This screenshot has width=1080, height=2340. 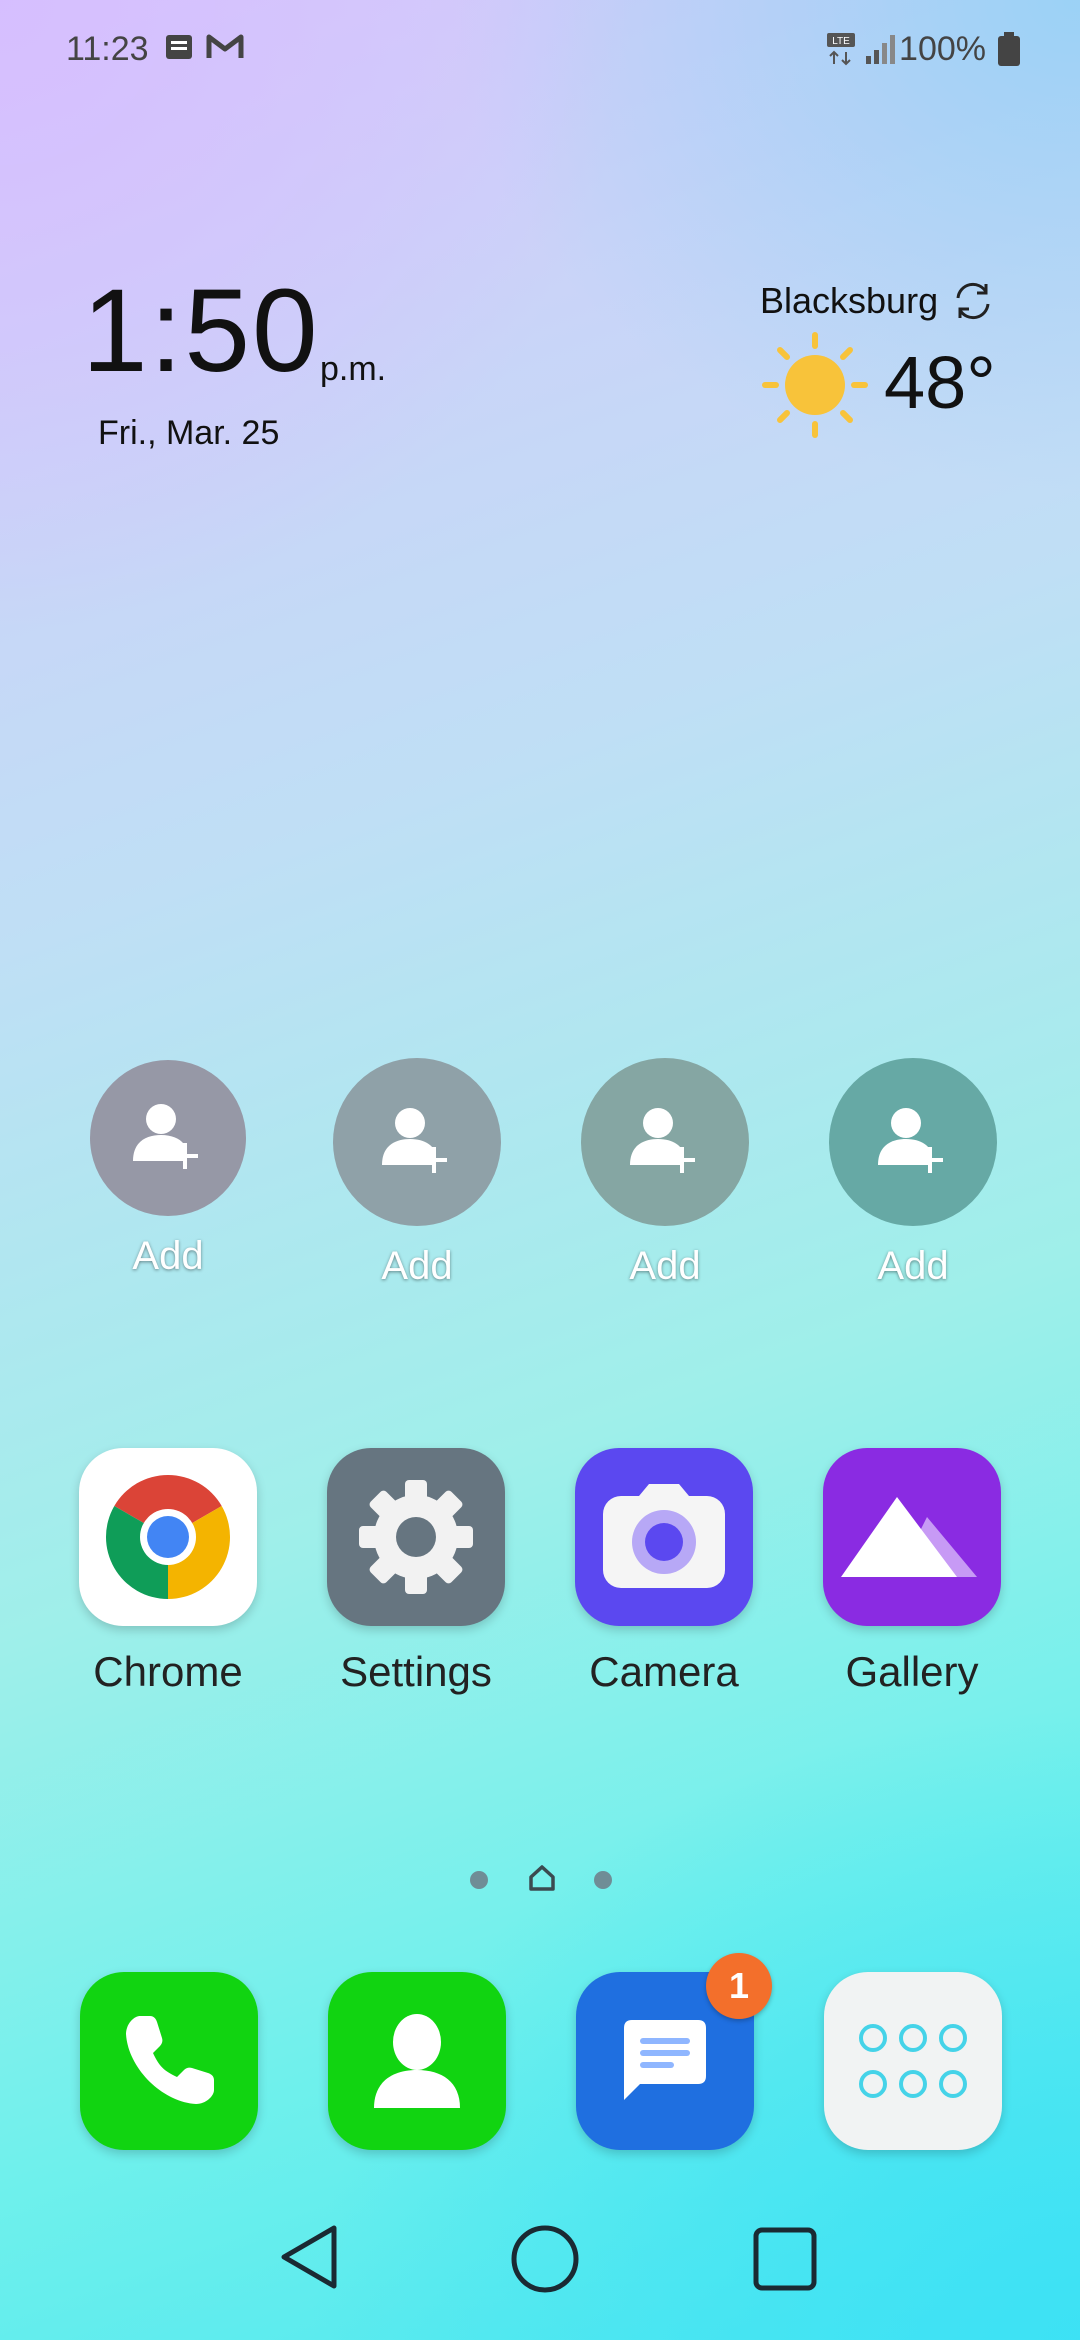 I want to click on weather-city: Blacksburg, so click(x=849, y=301).